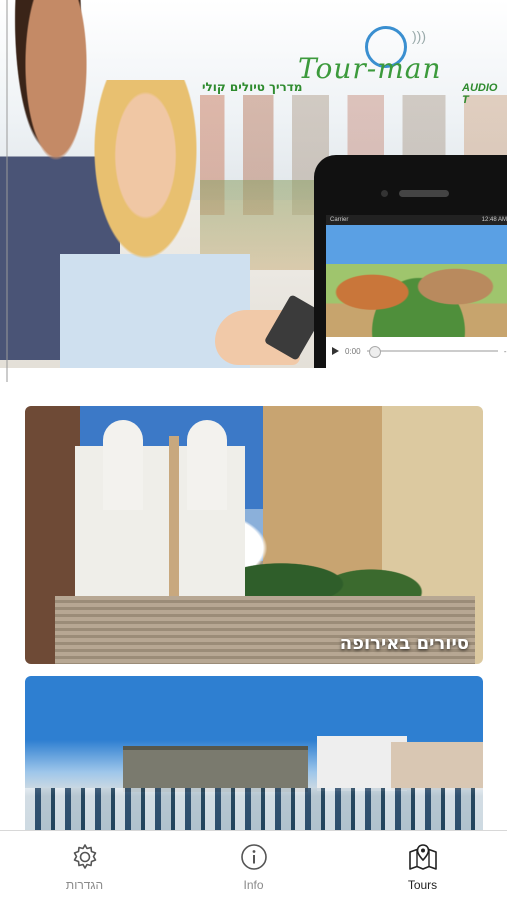  What do you see at coordinates (374, 352) in the screenshot?
I see `player-knob` at bounding box center [374, 352].